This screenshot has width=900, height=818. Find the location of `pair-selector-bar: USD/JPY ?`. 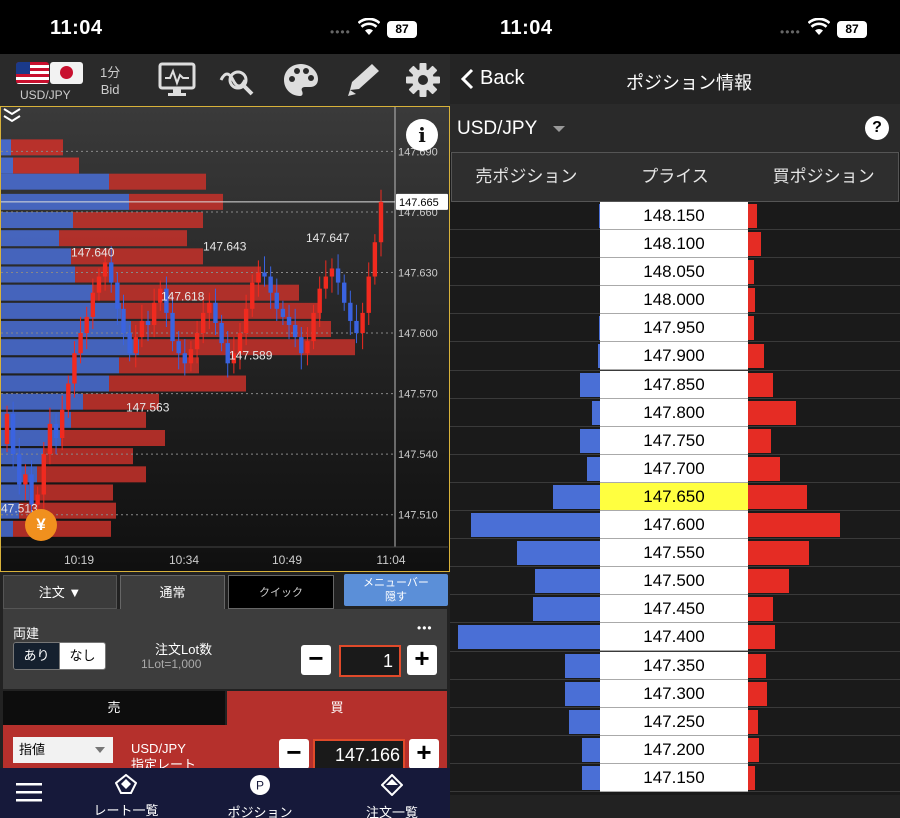

pair-selector-bar: USD/JPY ? is located at coordinates (675, 128).